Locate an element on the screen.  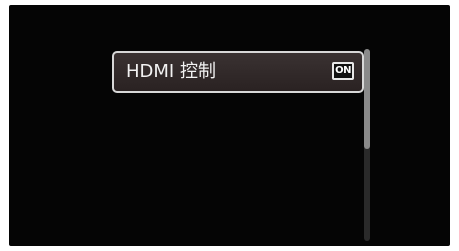
scrollbar is located at coordinates (367, 145).